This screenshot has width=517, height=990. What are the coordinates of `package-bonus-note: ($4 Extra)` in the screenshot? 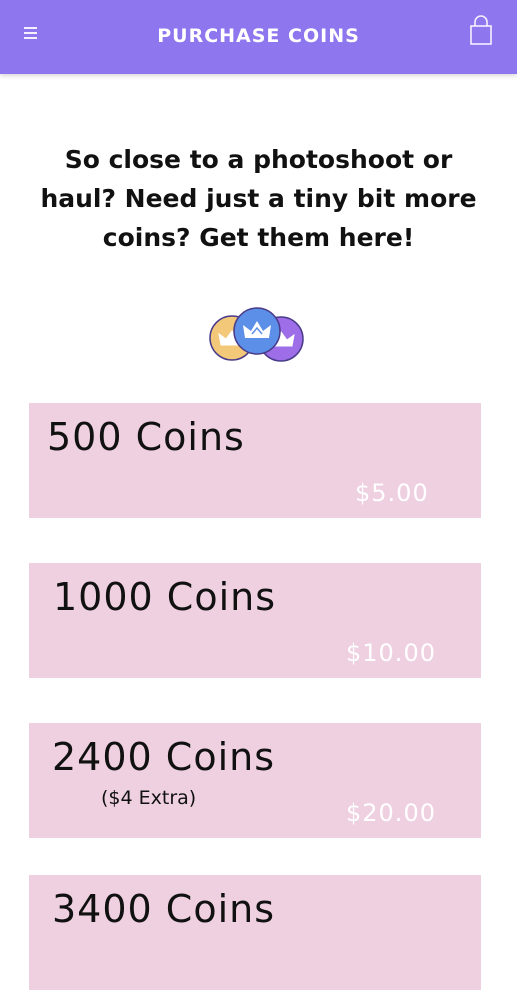 It's located at (149, 798).